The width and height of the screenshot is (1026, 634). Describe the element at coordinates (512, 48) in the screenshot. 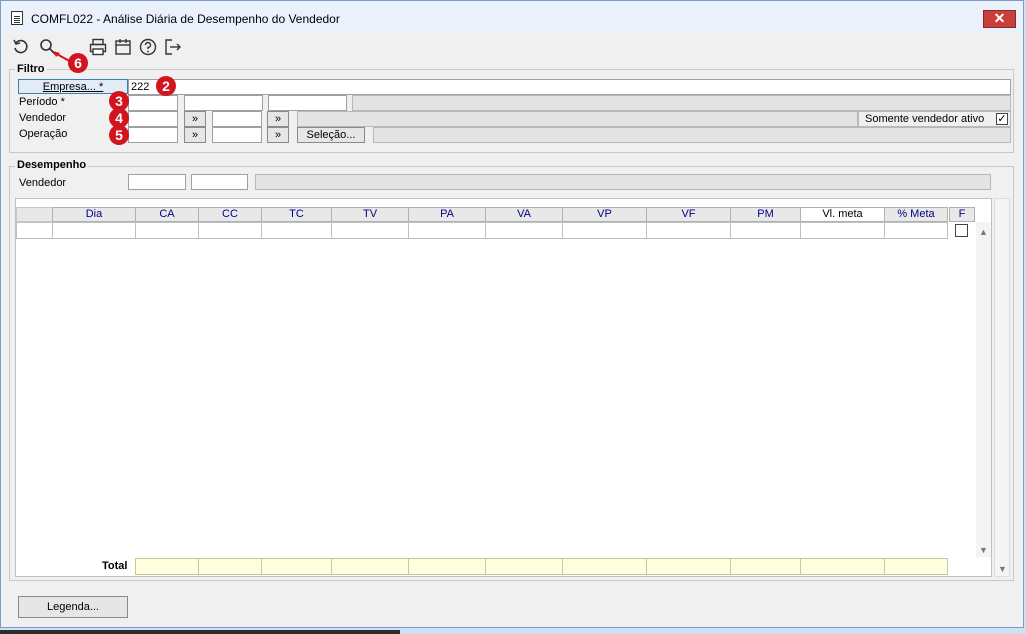

I see `toolbar` at that location.